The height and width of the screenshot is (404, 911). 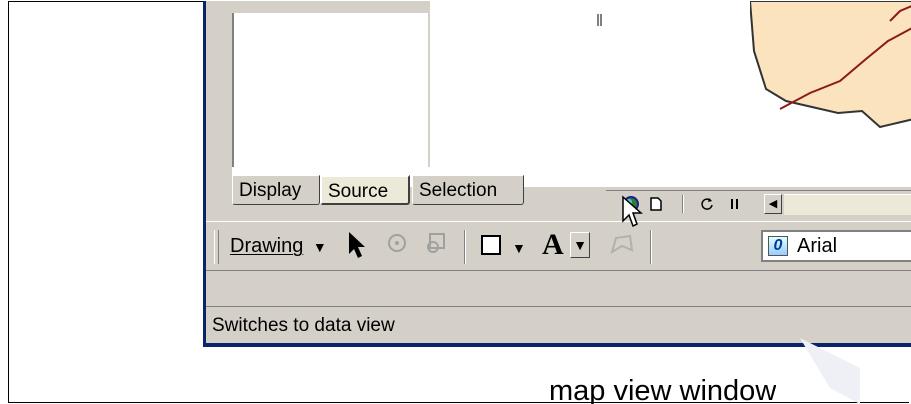 I want to click on splitter-grip, so click(x=601, y=19).